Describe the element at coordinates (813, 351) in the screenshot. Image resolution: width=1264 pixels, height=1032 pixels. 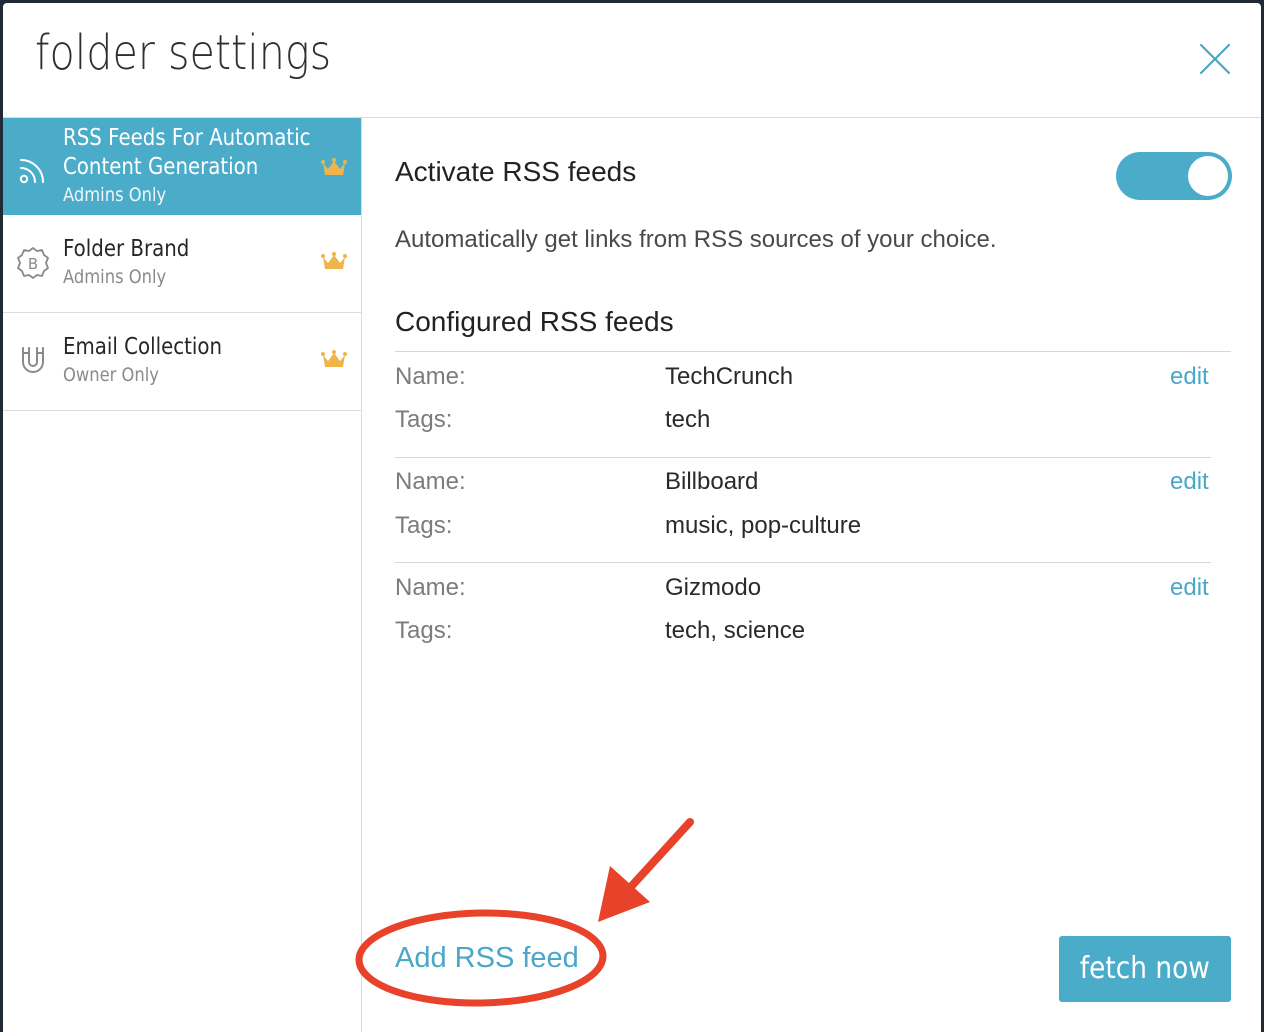
I see `heading-divider` at that location.